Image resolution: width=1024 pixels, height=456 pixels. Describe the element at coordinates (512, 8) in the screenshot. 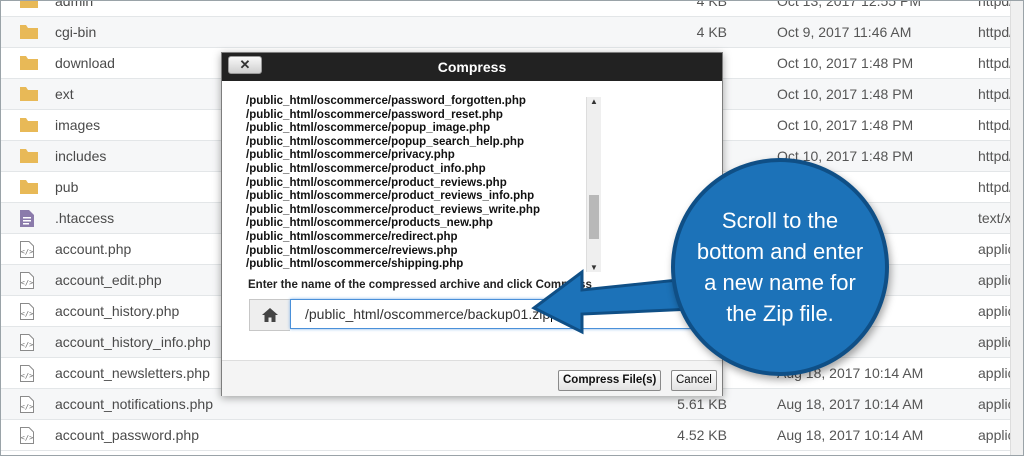

I see `file-row: admin 4 KB Oct 13, 2017 12:55 PM httpd/u` at that location.